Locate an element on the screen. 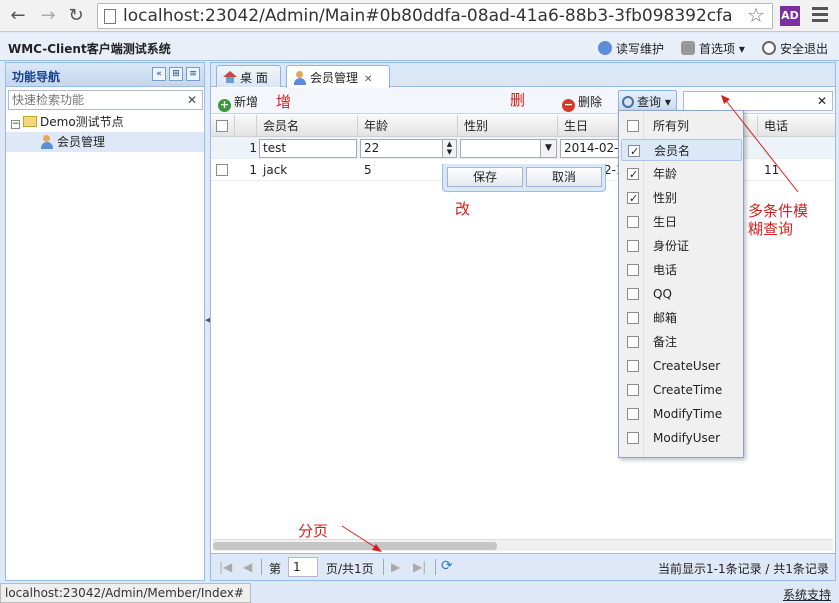  add-label: 新增 is located at coordinates (246, 102).